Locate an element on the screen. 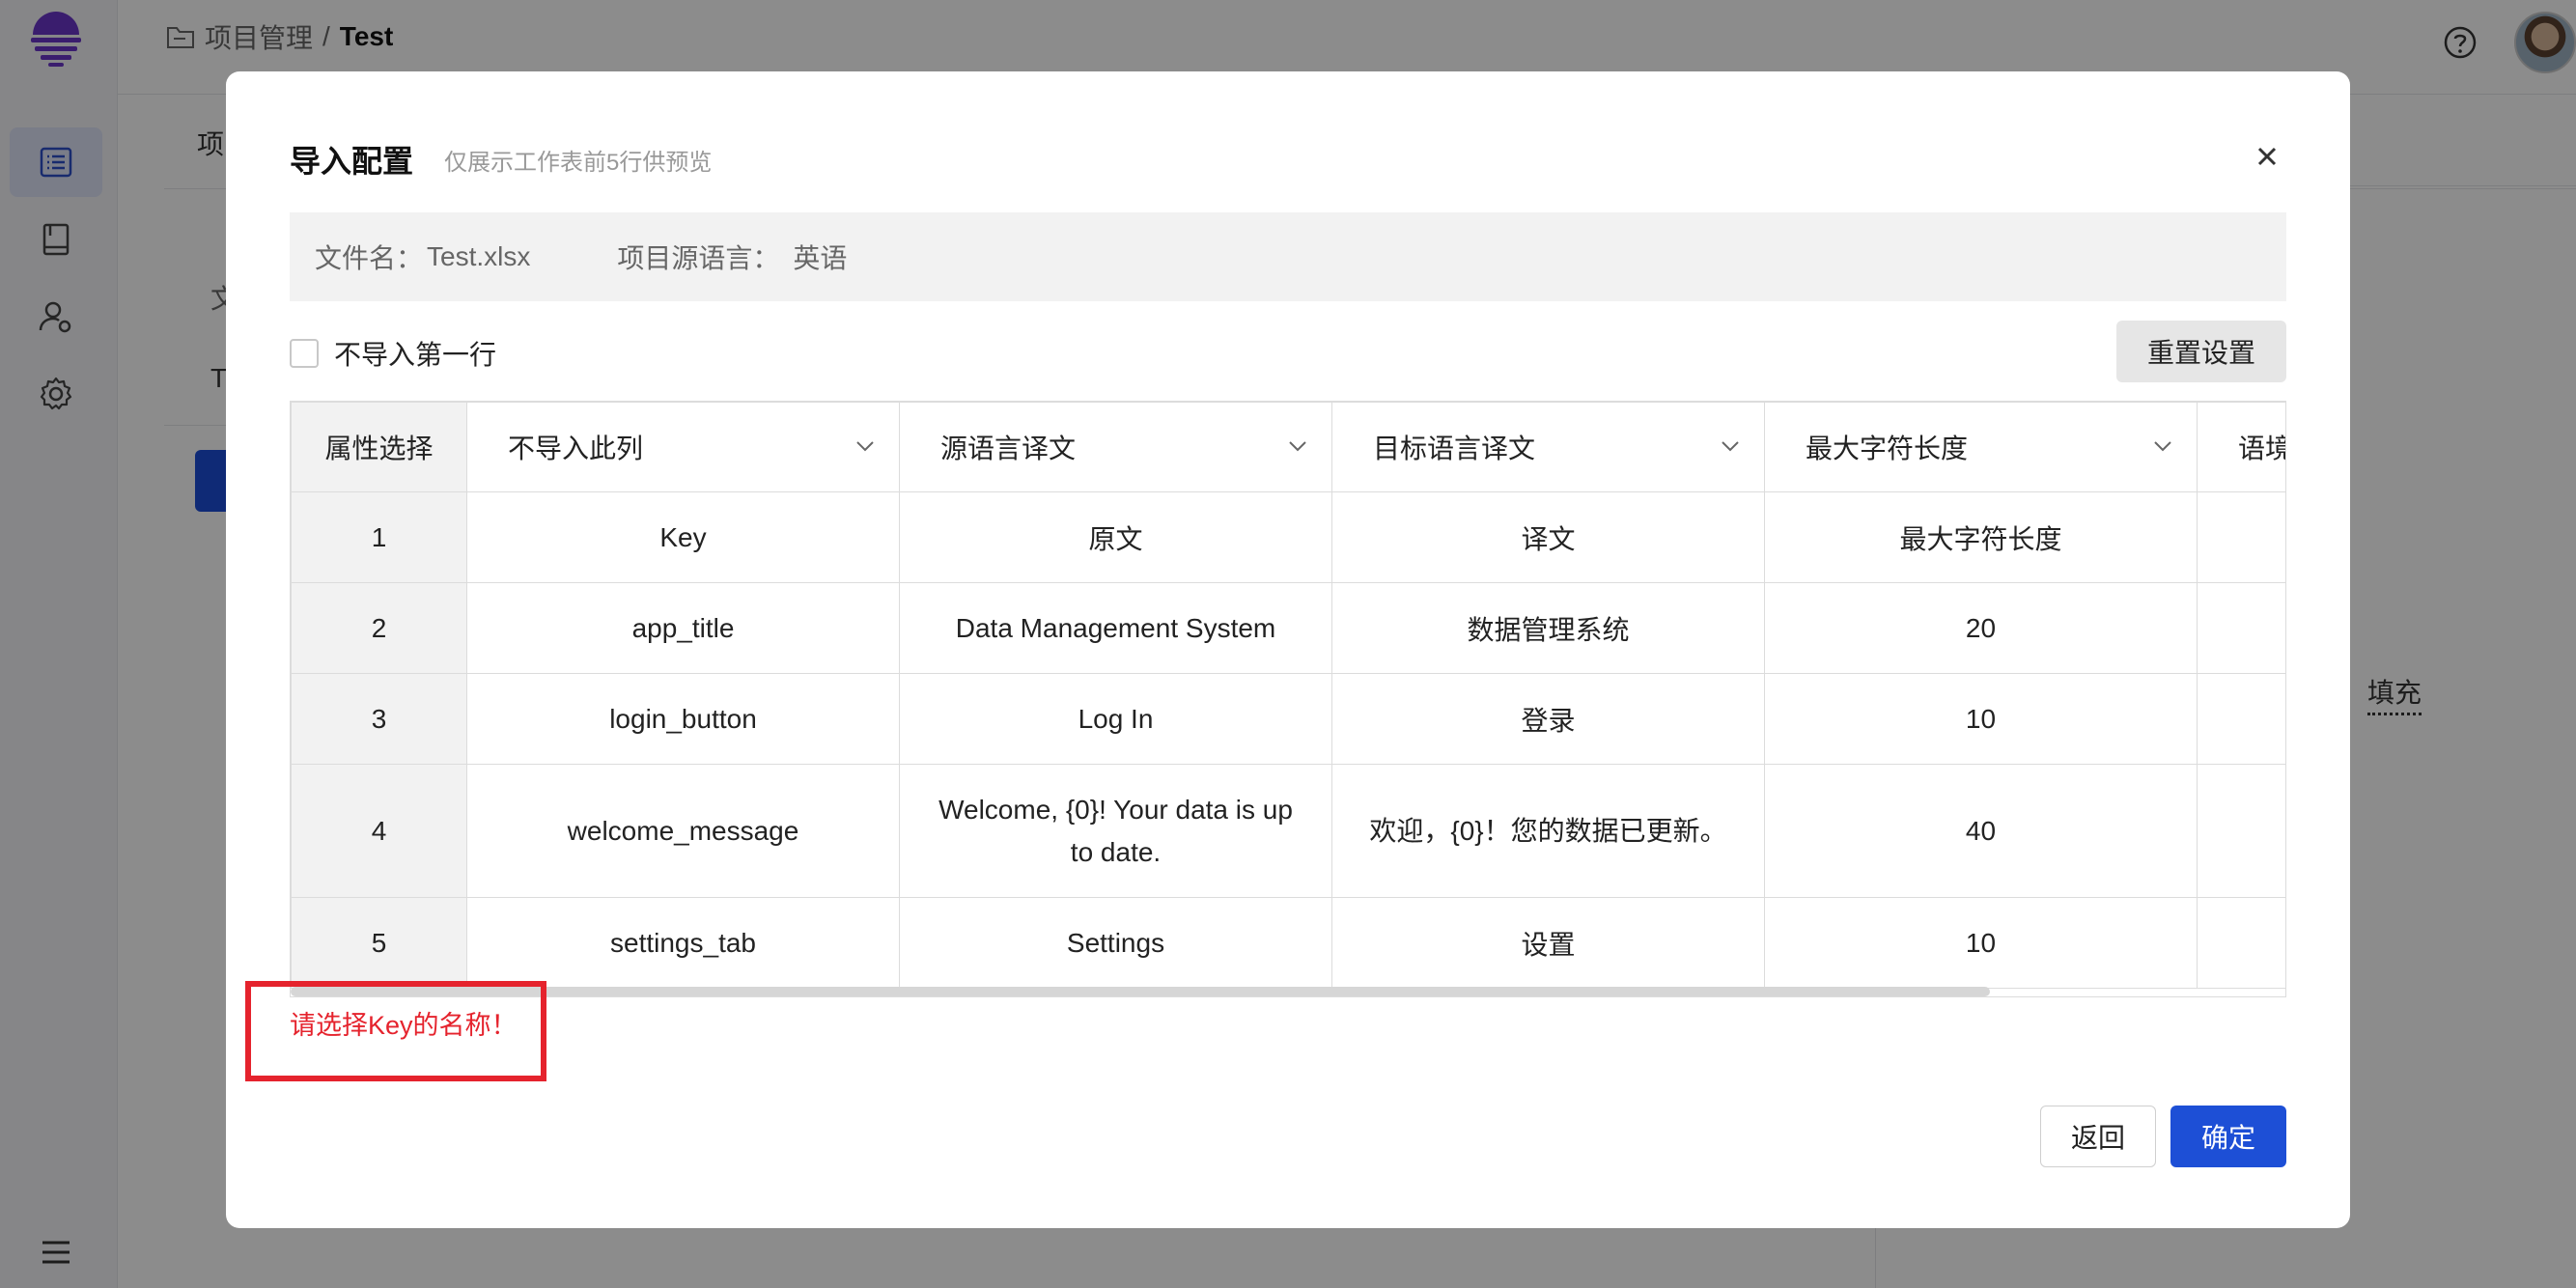 The width and height of the screenshot is (2576, 1288). column-select-2: 源语言译文 is located at coordinates (1115, 447).